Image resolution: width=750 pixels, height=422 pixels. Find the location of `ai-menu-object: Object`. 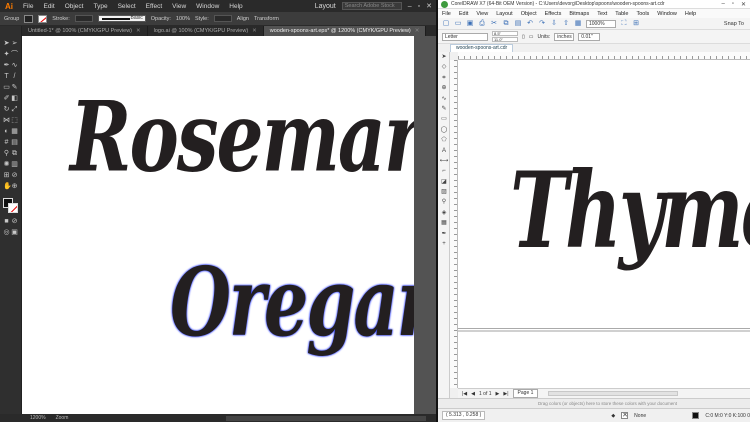

ai-menu-object: Object is located at coordinates (74, 6).